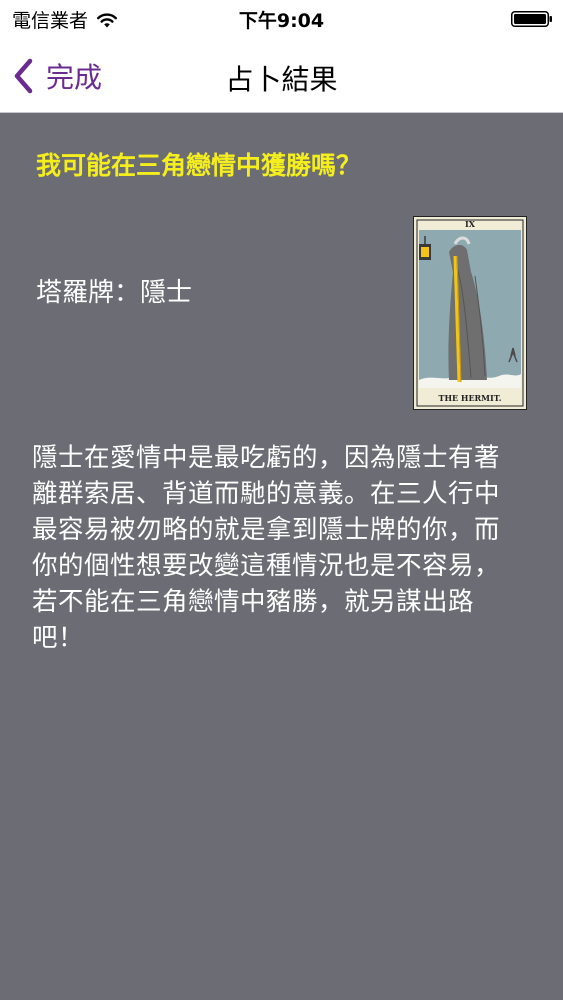  Describe the element at coordinates (470, 224) in the screenshot. I see `card-numeral: IX` at that location.